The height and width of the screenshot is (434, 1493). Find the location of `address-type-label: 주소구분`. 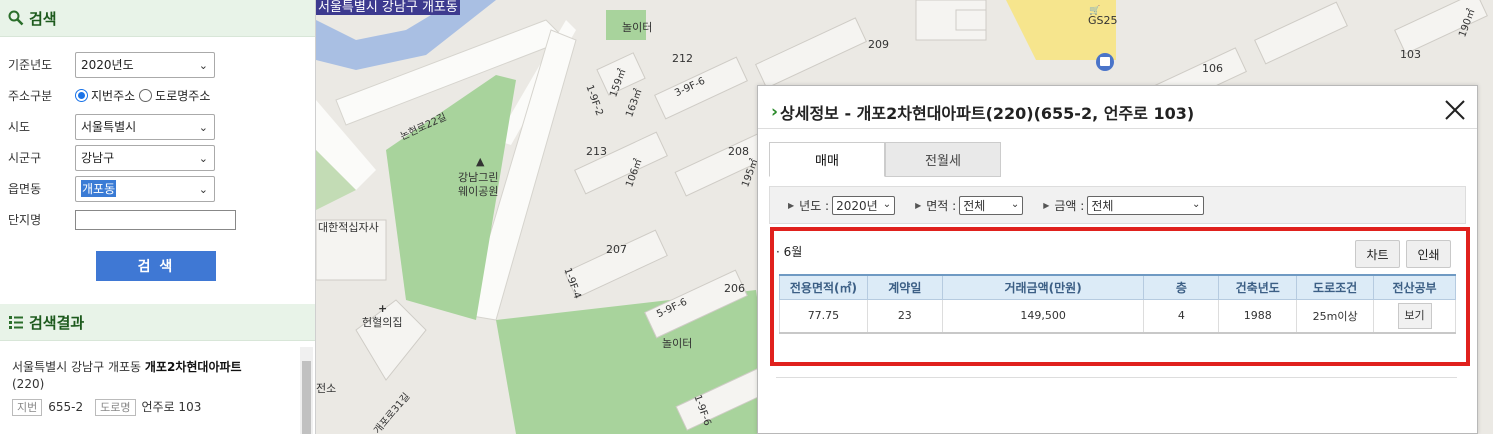

address-type-label: 주소구분 is located at coordinates (30, 96).